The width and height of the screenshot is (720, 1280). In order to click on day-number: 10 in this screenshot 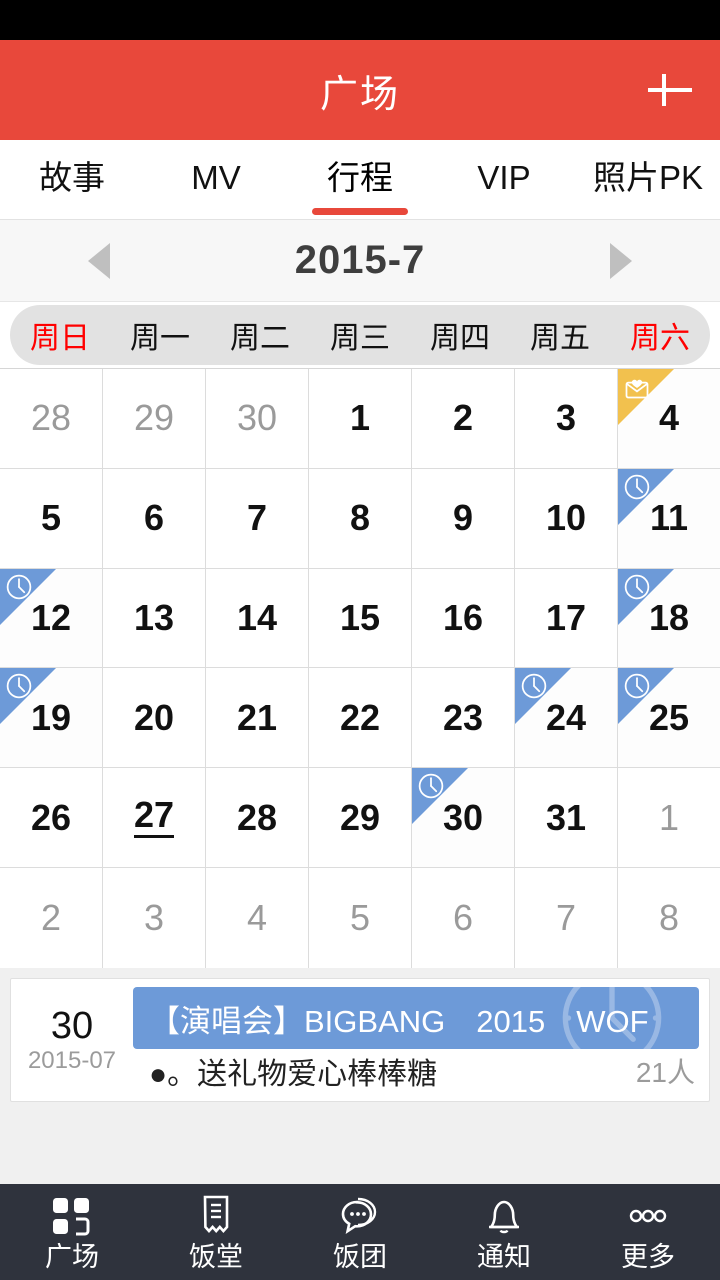, I will do `click(566, 518)`.